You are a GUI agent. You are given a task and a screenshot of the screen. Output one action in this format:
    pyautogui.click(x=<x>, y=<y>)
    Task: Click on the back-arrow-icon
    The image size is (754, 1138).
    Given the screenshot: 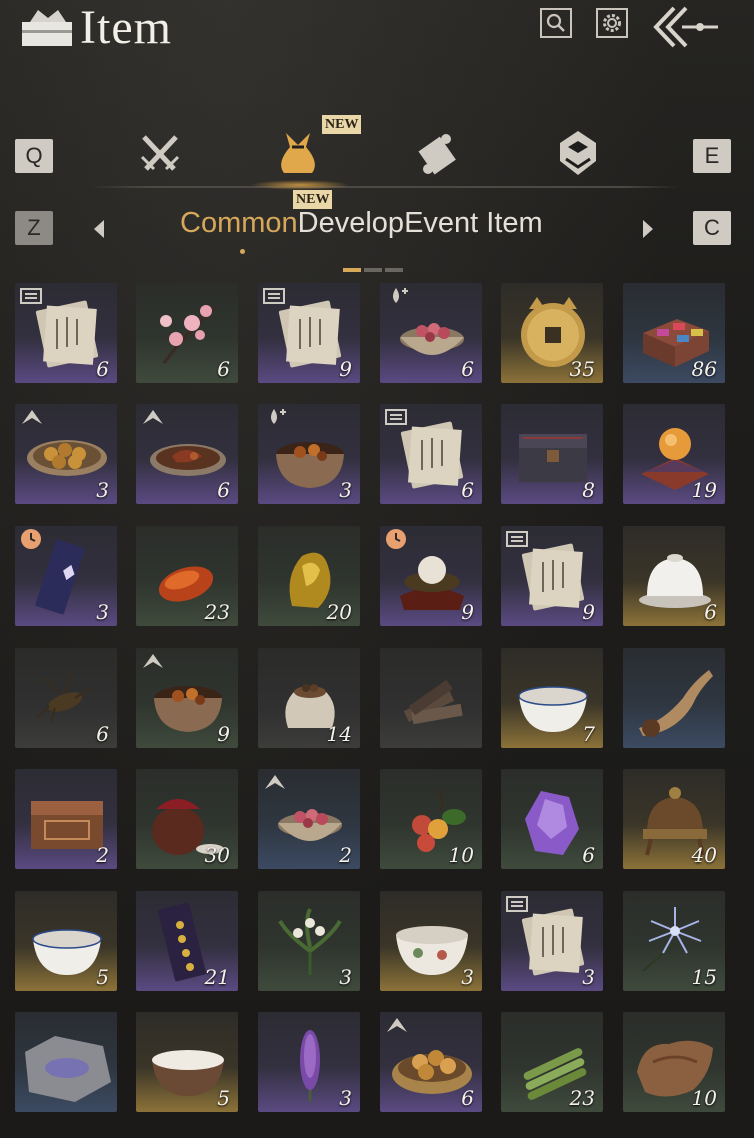 What is the action you would take?
    pyautogui.click(x=690, y=27)
    